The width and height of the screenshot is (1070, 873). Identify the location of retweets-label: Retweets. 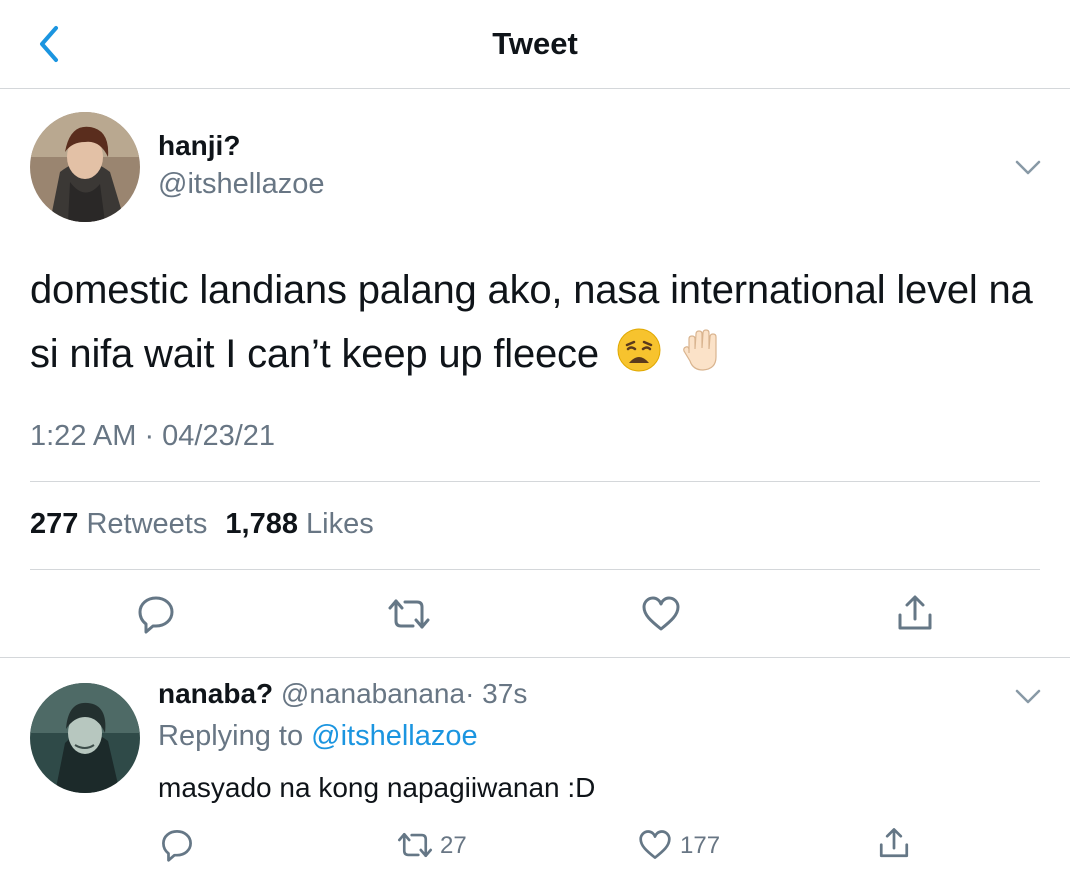
(146, 524).